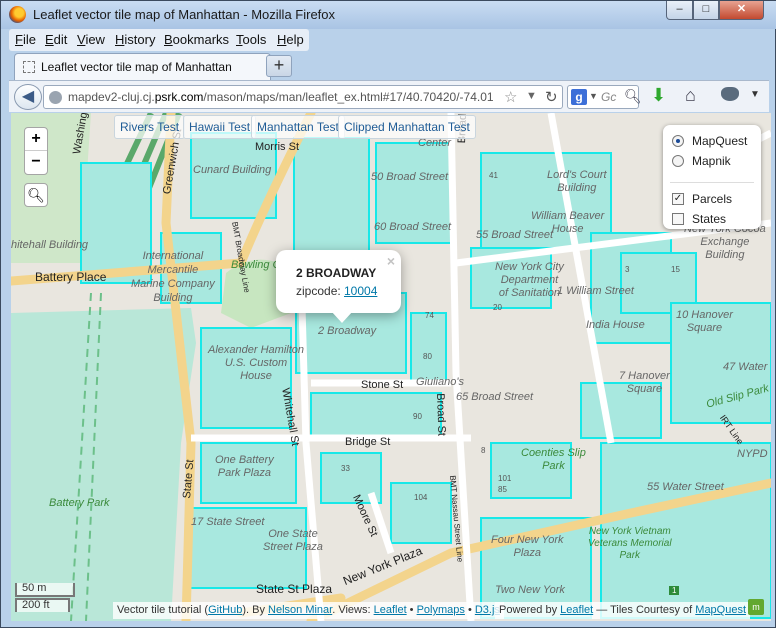 Image resolution: width=776 pixels, height=628 pixels. Describe the element at coordinates (678, 161) in the screenshot. I see `radio-button` at that location.